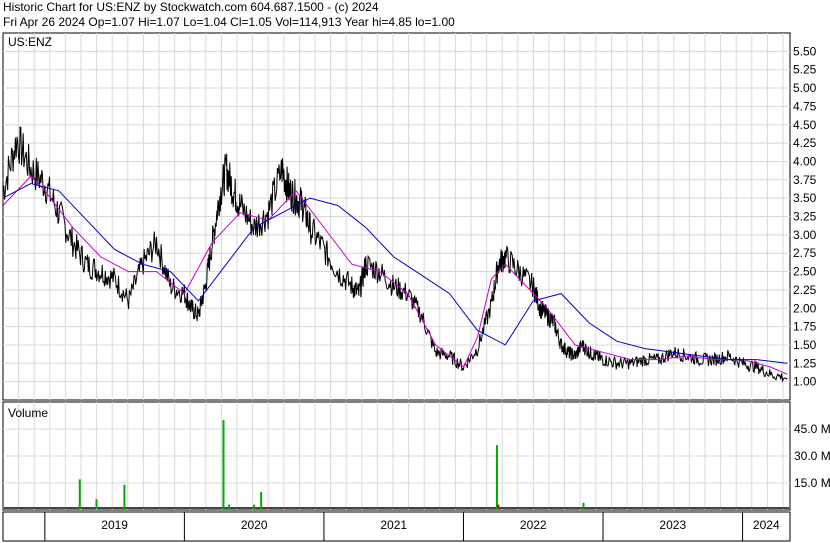  I want to click on price-tick-label: 2.75, so click(805, 253).